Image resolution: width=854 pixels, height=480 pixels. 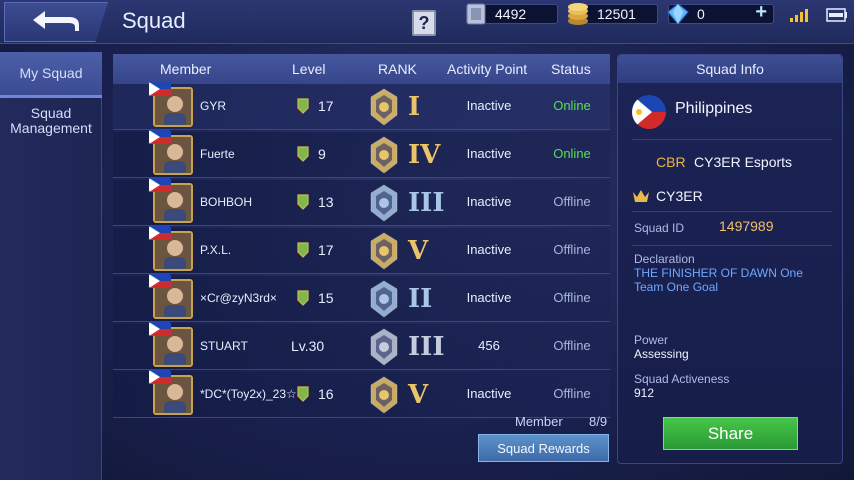 I want to click on declaration-text: THE FINISHER OF DAWN One Team One Goal, so click(x=718, y=280).